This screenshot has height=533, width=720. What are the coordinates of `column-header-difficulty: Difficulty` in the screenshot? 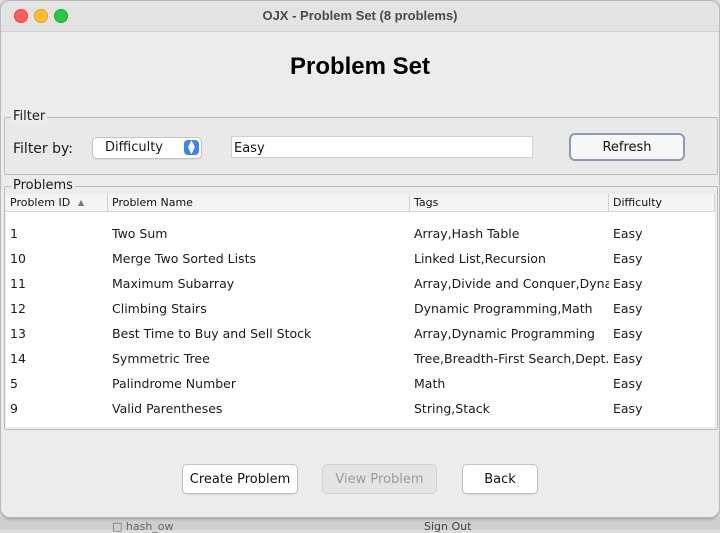 It's located at (662, 202).